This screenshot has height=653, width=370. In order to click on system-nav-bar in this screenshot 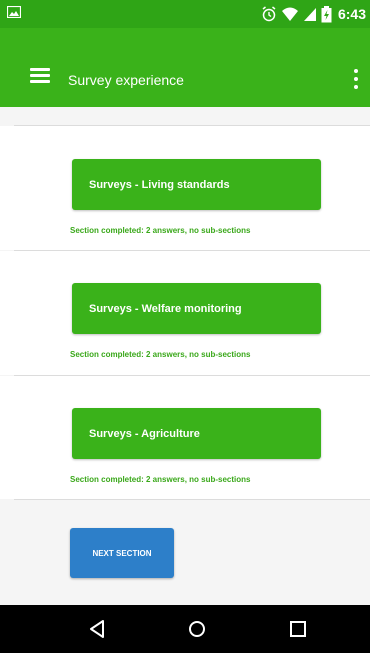, I will do `click(185, 629)`.